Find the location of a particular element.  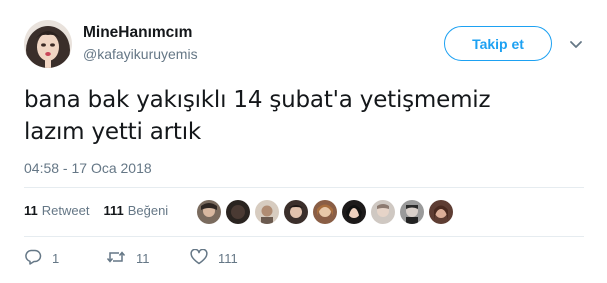

tweet-actions: 1 11 111 is located at coordinates (131, 258).